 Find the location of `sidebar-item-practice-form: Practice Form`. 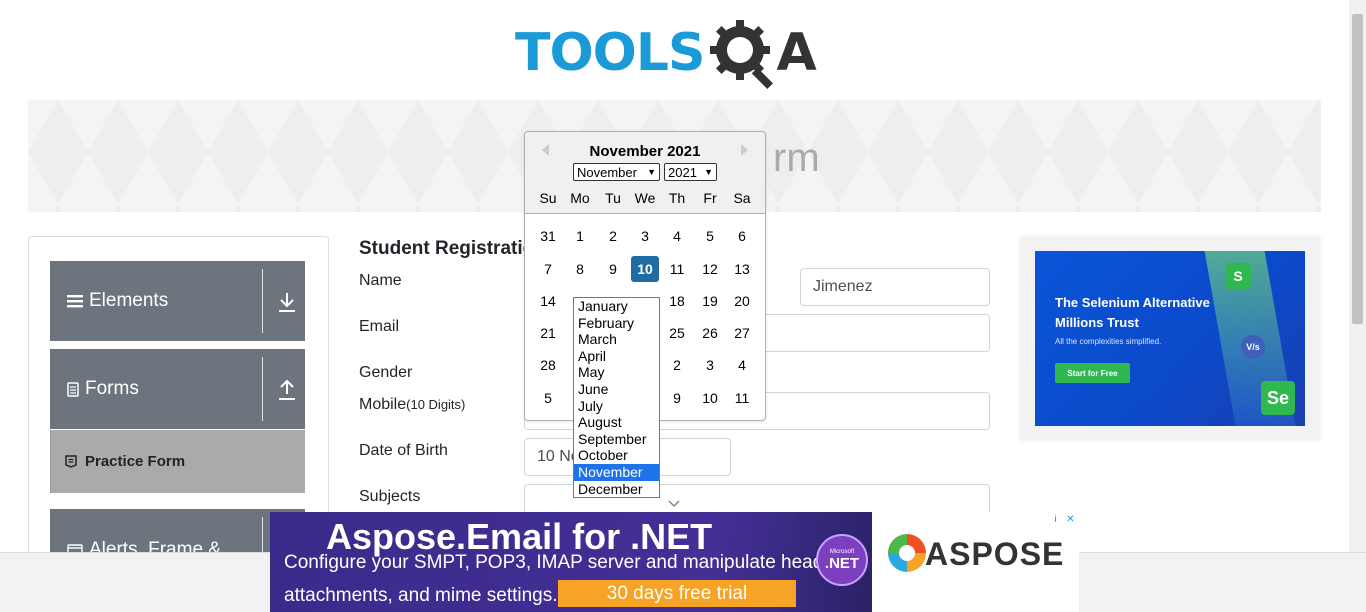

sidebar-item-practice-form: Practice Form is located at coordinates (177, 461).